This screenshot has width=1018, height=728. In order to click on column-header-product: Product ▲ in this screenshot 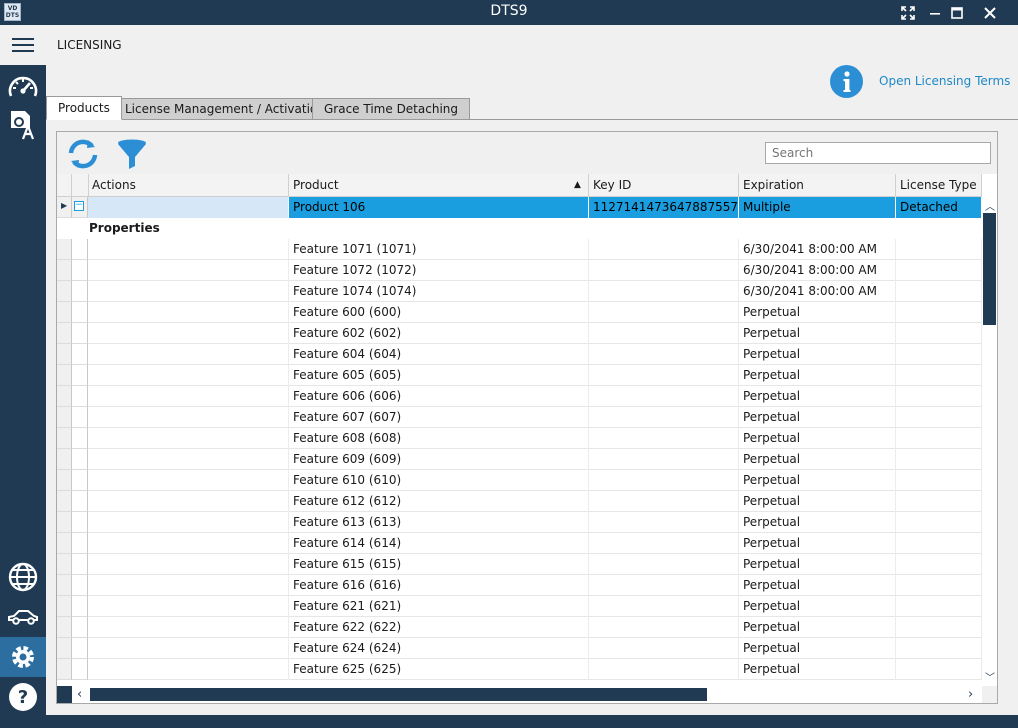, I will do `click(439, 185)`.